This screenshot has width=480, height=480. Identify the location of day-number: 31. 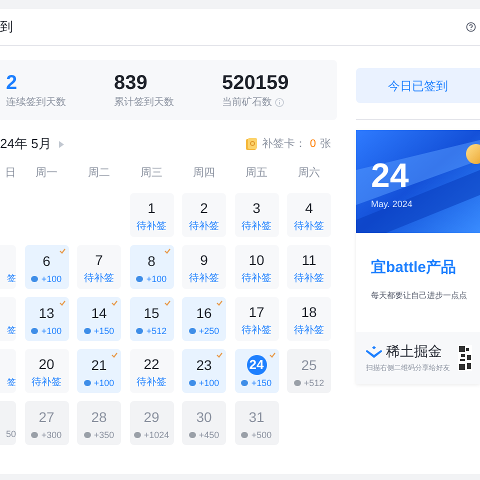
(256, 417).